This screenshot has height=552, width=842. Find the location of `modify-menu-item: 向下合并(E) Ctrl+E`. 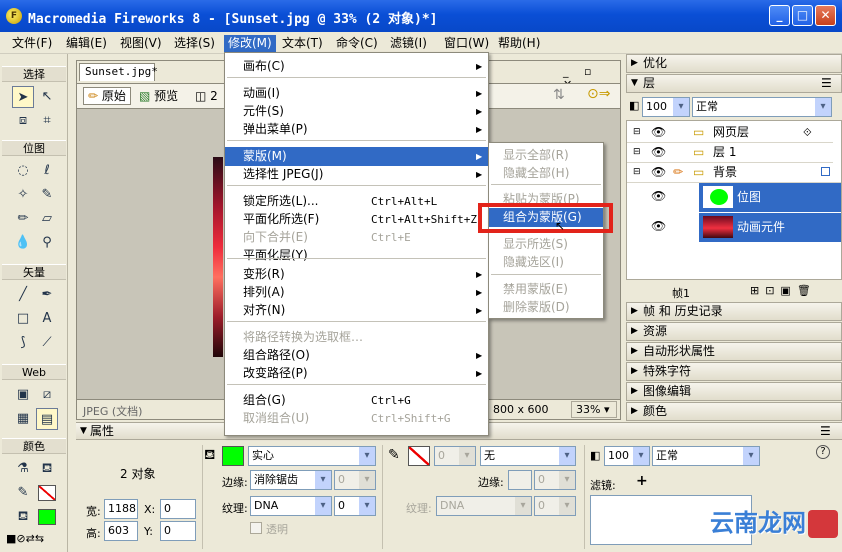

modify-menu-item: 向下合并(E) Ctrl+E is located at coordinates (356, 237).